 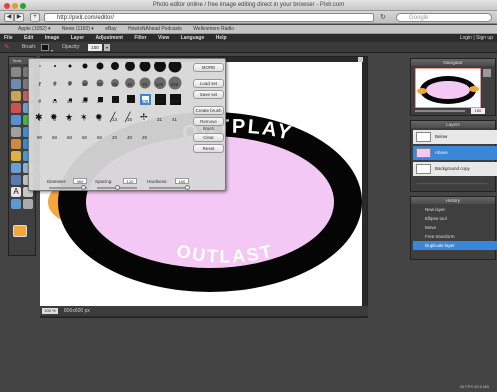 I want to click on diameter-input: 400, so click(x=80, y=181).